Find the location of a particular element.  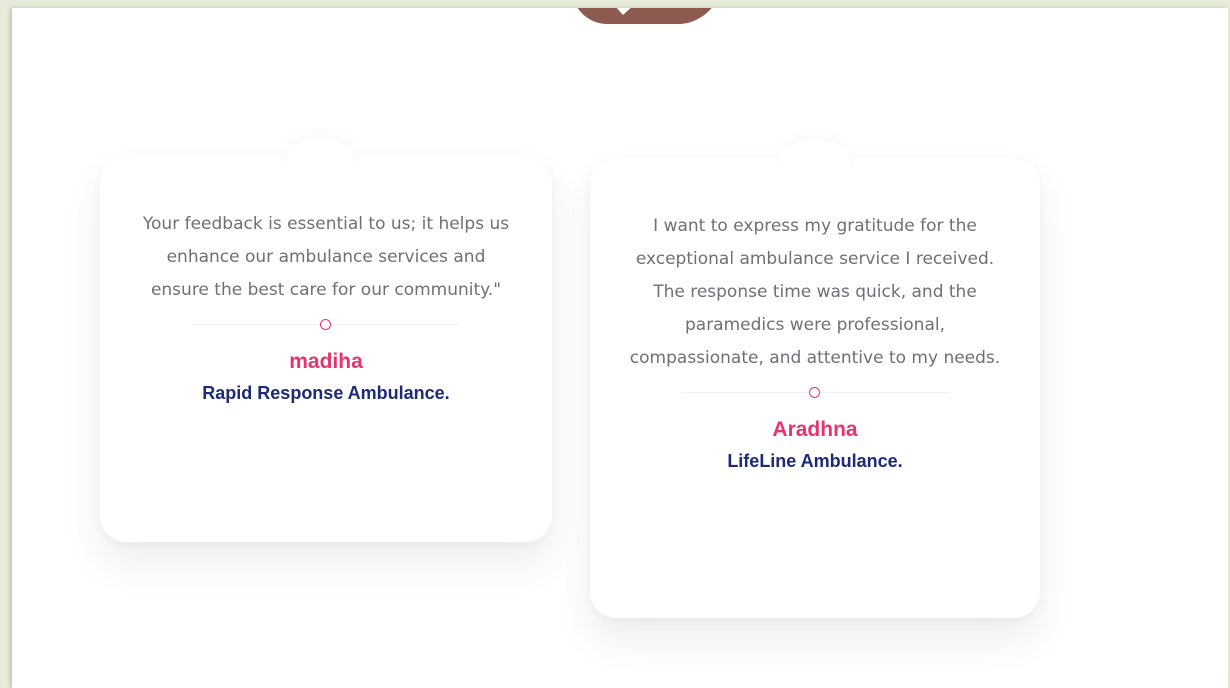

testimonial-author: madiha is located at coordinates (326, 361).